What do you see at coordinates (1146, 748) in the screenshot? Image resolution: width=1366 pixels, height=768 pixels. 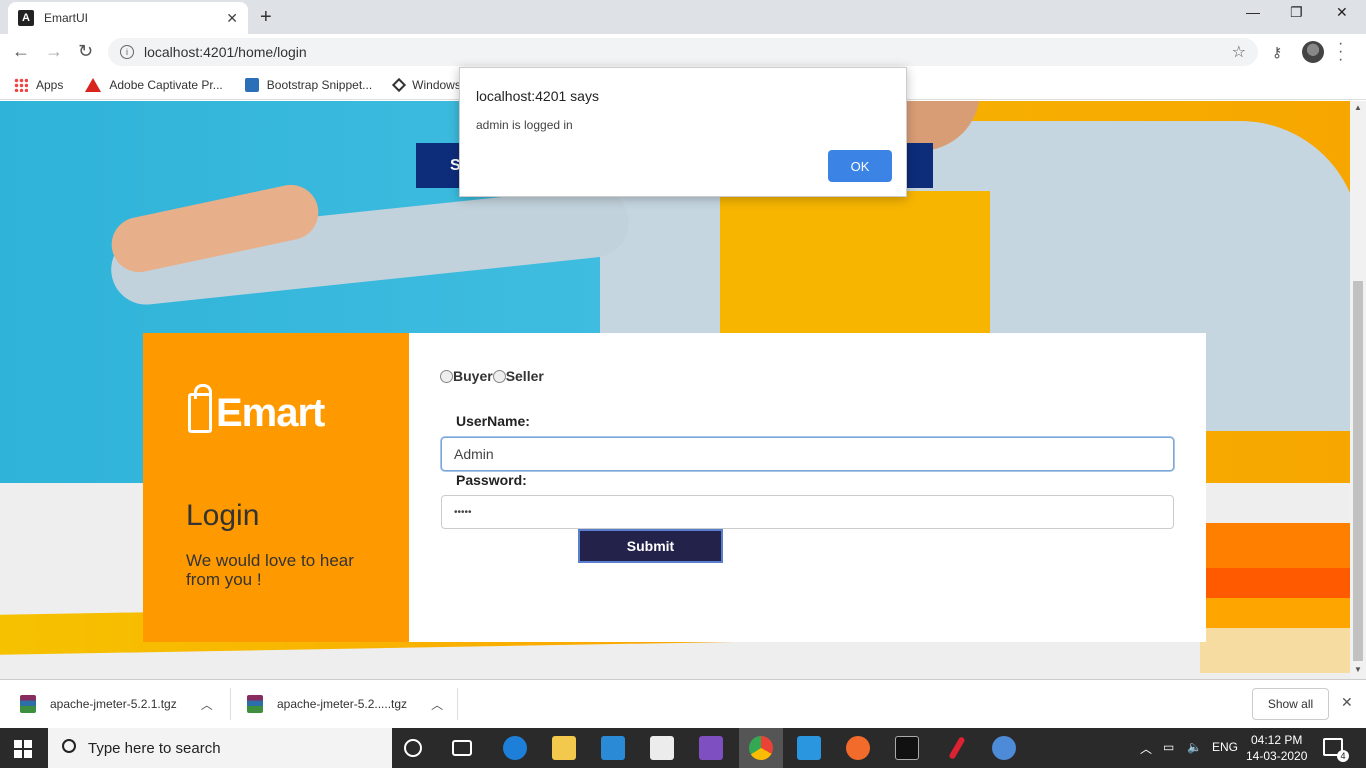 I see `tray-chevron-up-icon: ︿` at bounding box center [1146, 748].